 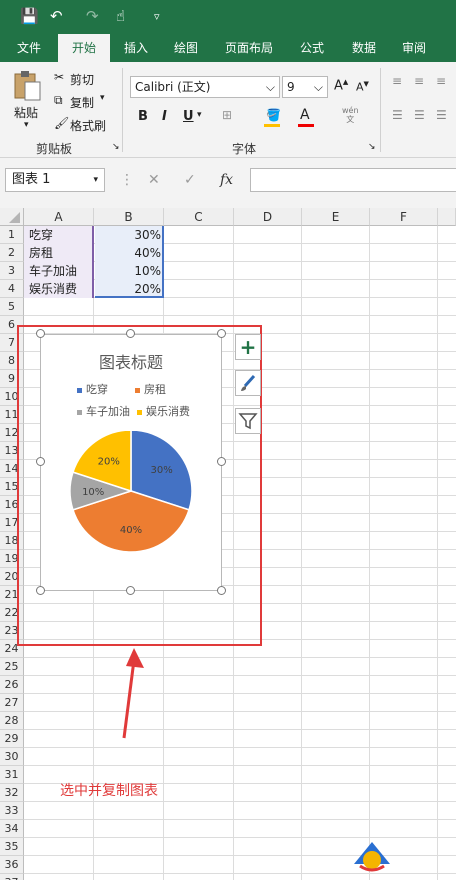 I want to click on column-header: F, so click(x=404, y=217).